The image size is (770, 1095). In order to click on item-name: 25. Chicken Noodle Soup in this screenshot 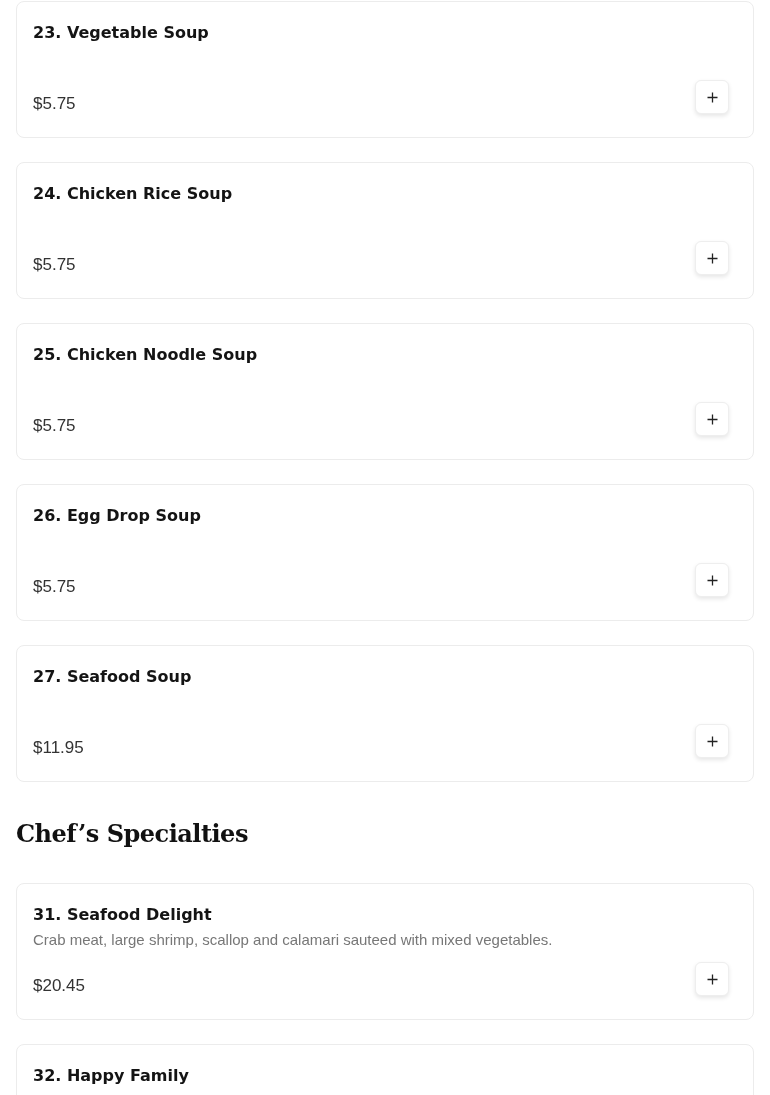, I will do `click(146, 355)`.